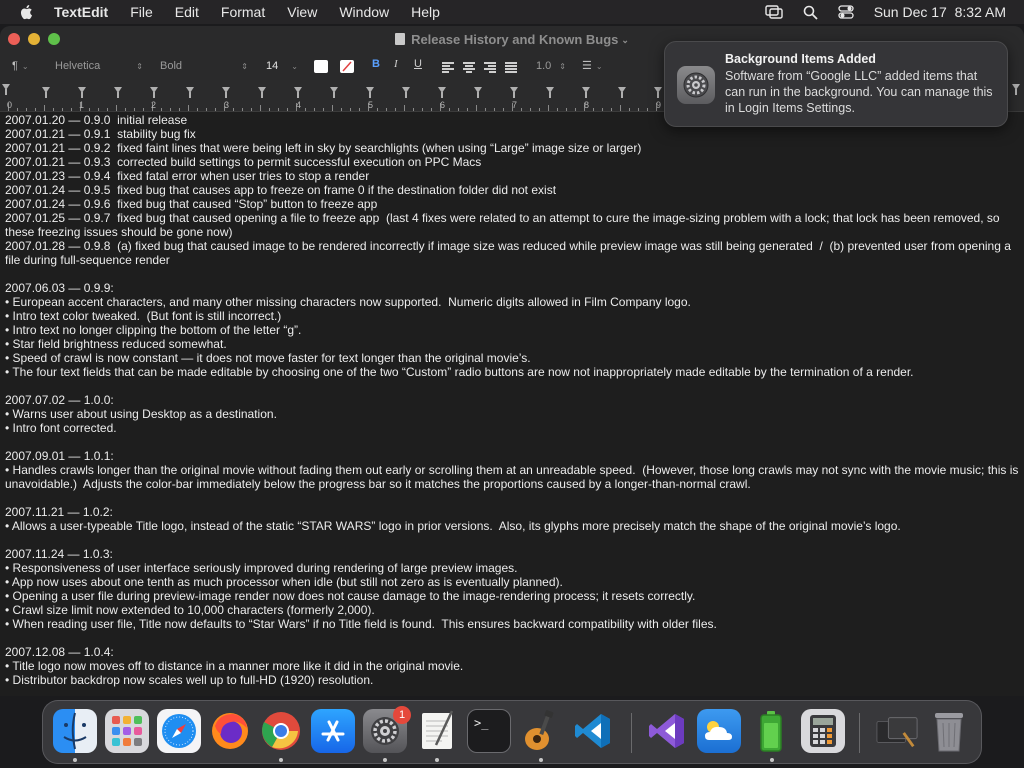 The image size is (1024, 768). I want to click on font-family-popup: Helvetica ⇕, so click(97, 66).